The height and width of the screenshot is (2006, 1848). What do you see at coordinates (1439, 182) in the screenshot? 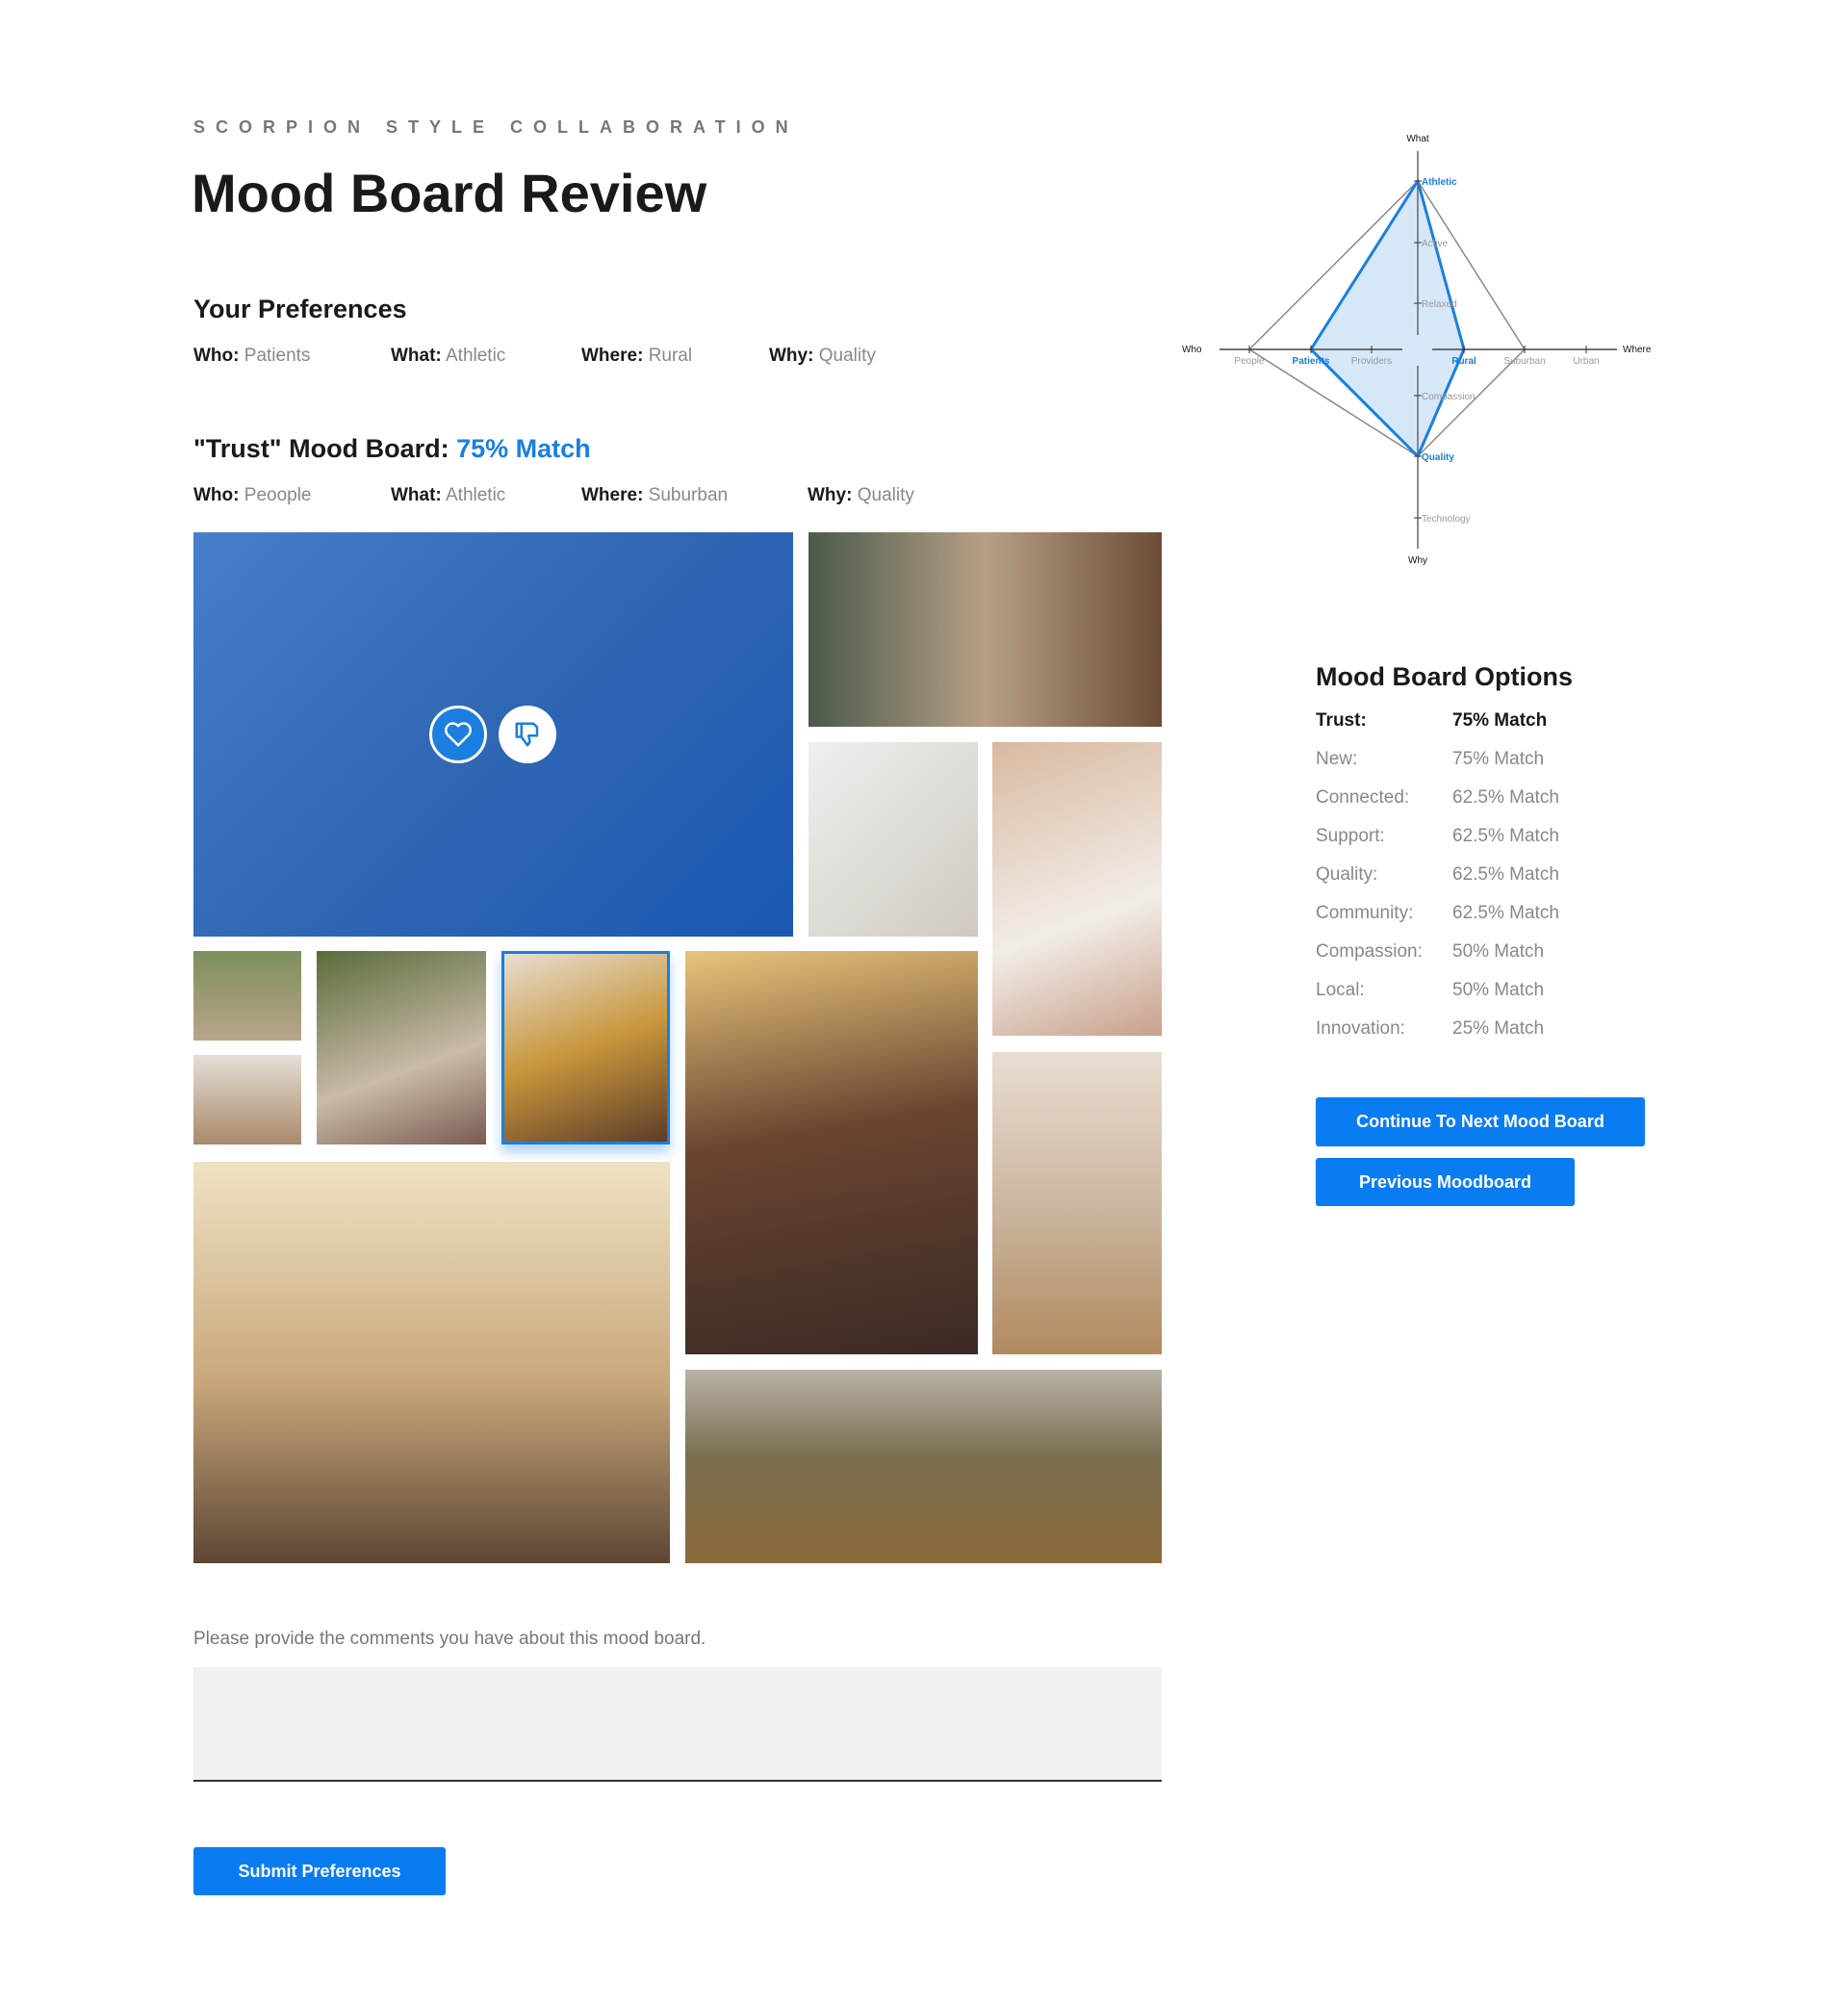
I see `axis-option-label: Athletic` at bounding box center [1439, 182].